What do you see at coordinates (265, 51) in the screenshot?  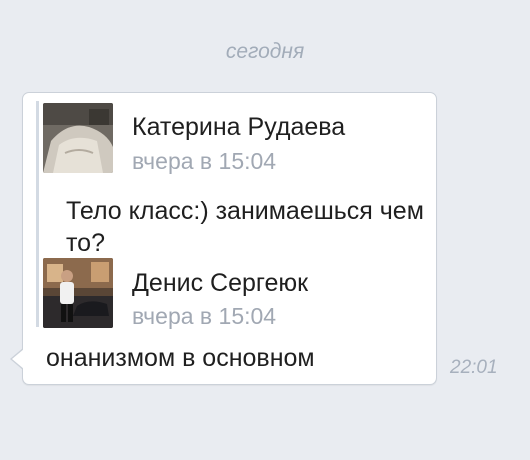 I see `date-divider: сегодня` at bounding box center [265, 51].